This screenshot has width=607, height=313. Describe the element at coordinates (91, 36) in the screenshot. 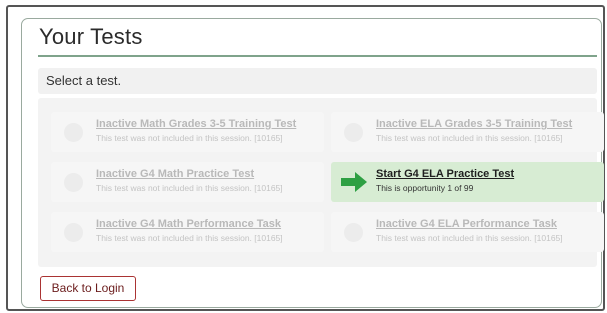

I see `page-title: Your Tests` at that location.